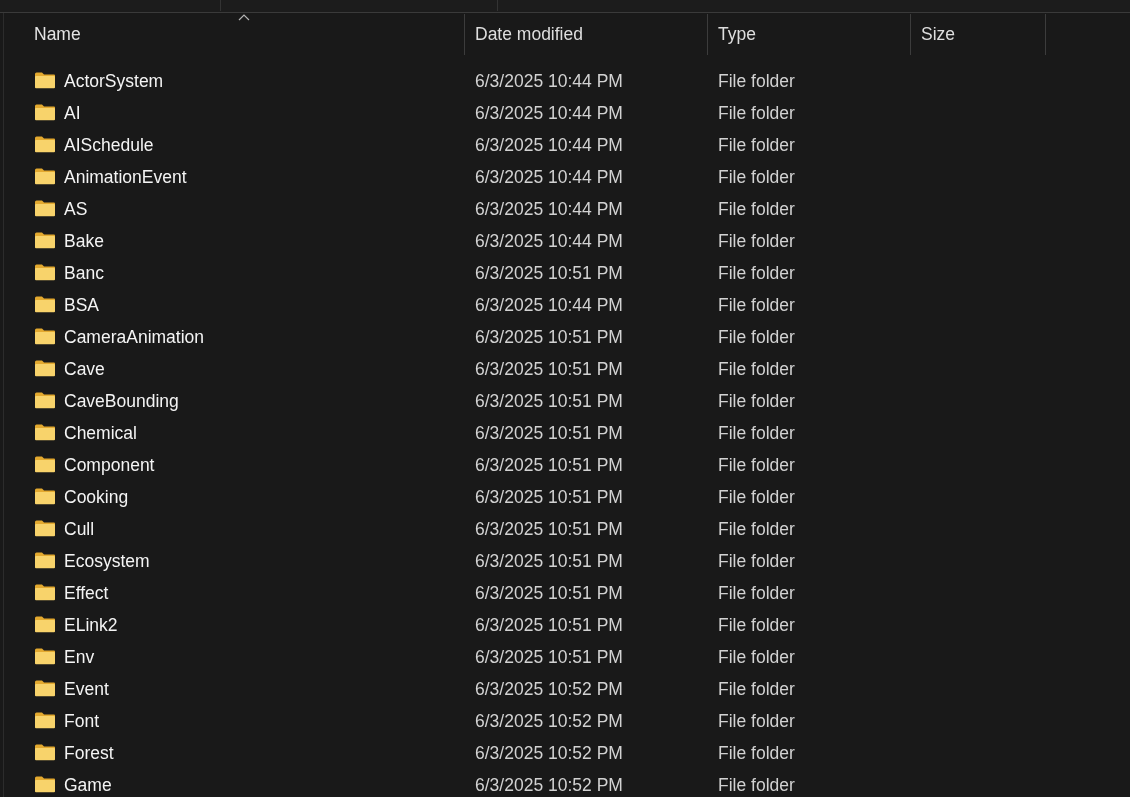  Describe the element at coordinates (79, 529) in the screenshot. I see `folder-name: Cull` at that location.